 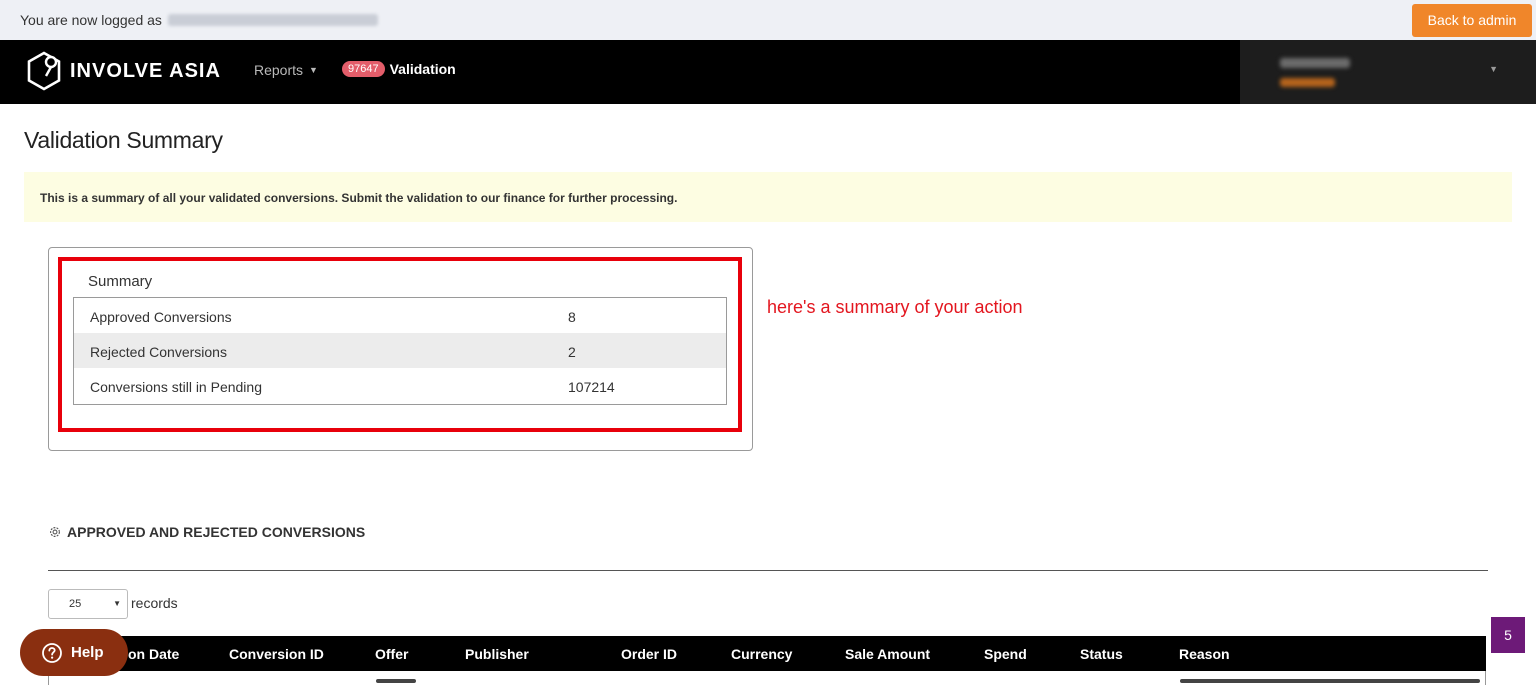 I want to click on conversions-table-body, so click(x=767, y=678).